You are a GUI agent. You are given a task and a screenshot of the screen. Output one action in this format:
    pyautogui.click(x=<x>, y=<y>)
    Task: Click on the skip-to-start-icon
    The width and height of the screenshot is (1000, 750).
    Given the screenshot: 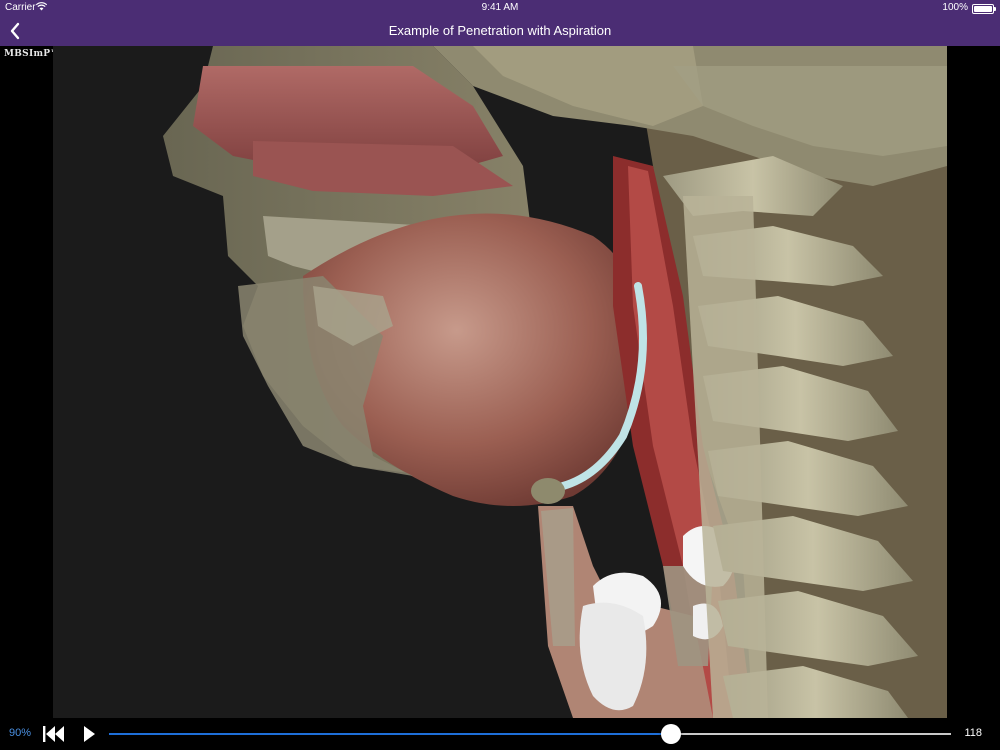 What is the action you would take?
    pyautogui.click(x=53, y=734)
    